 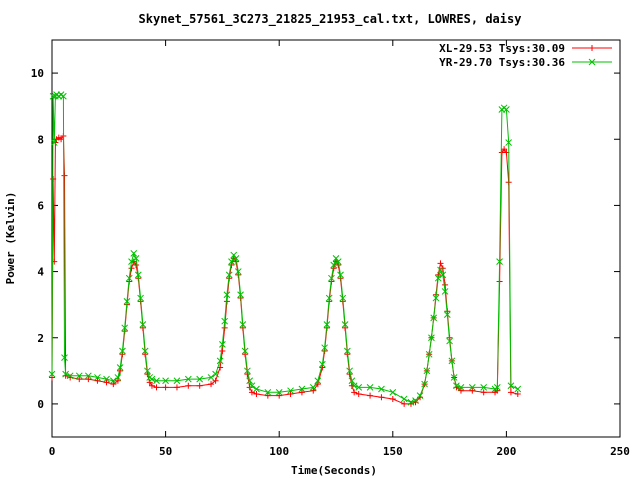 What do you see at coordinates (592, 48) in the screenshot?
I see `legend-marker-xl` at bounding box center [592, 48].